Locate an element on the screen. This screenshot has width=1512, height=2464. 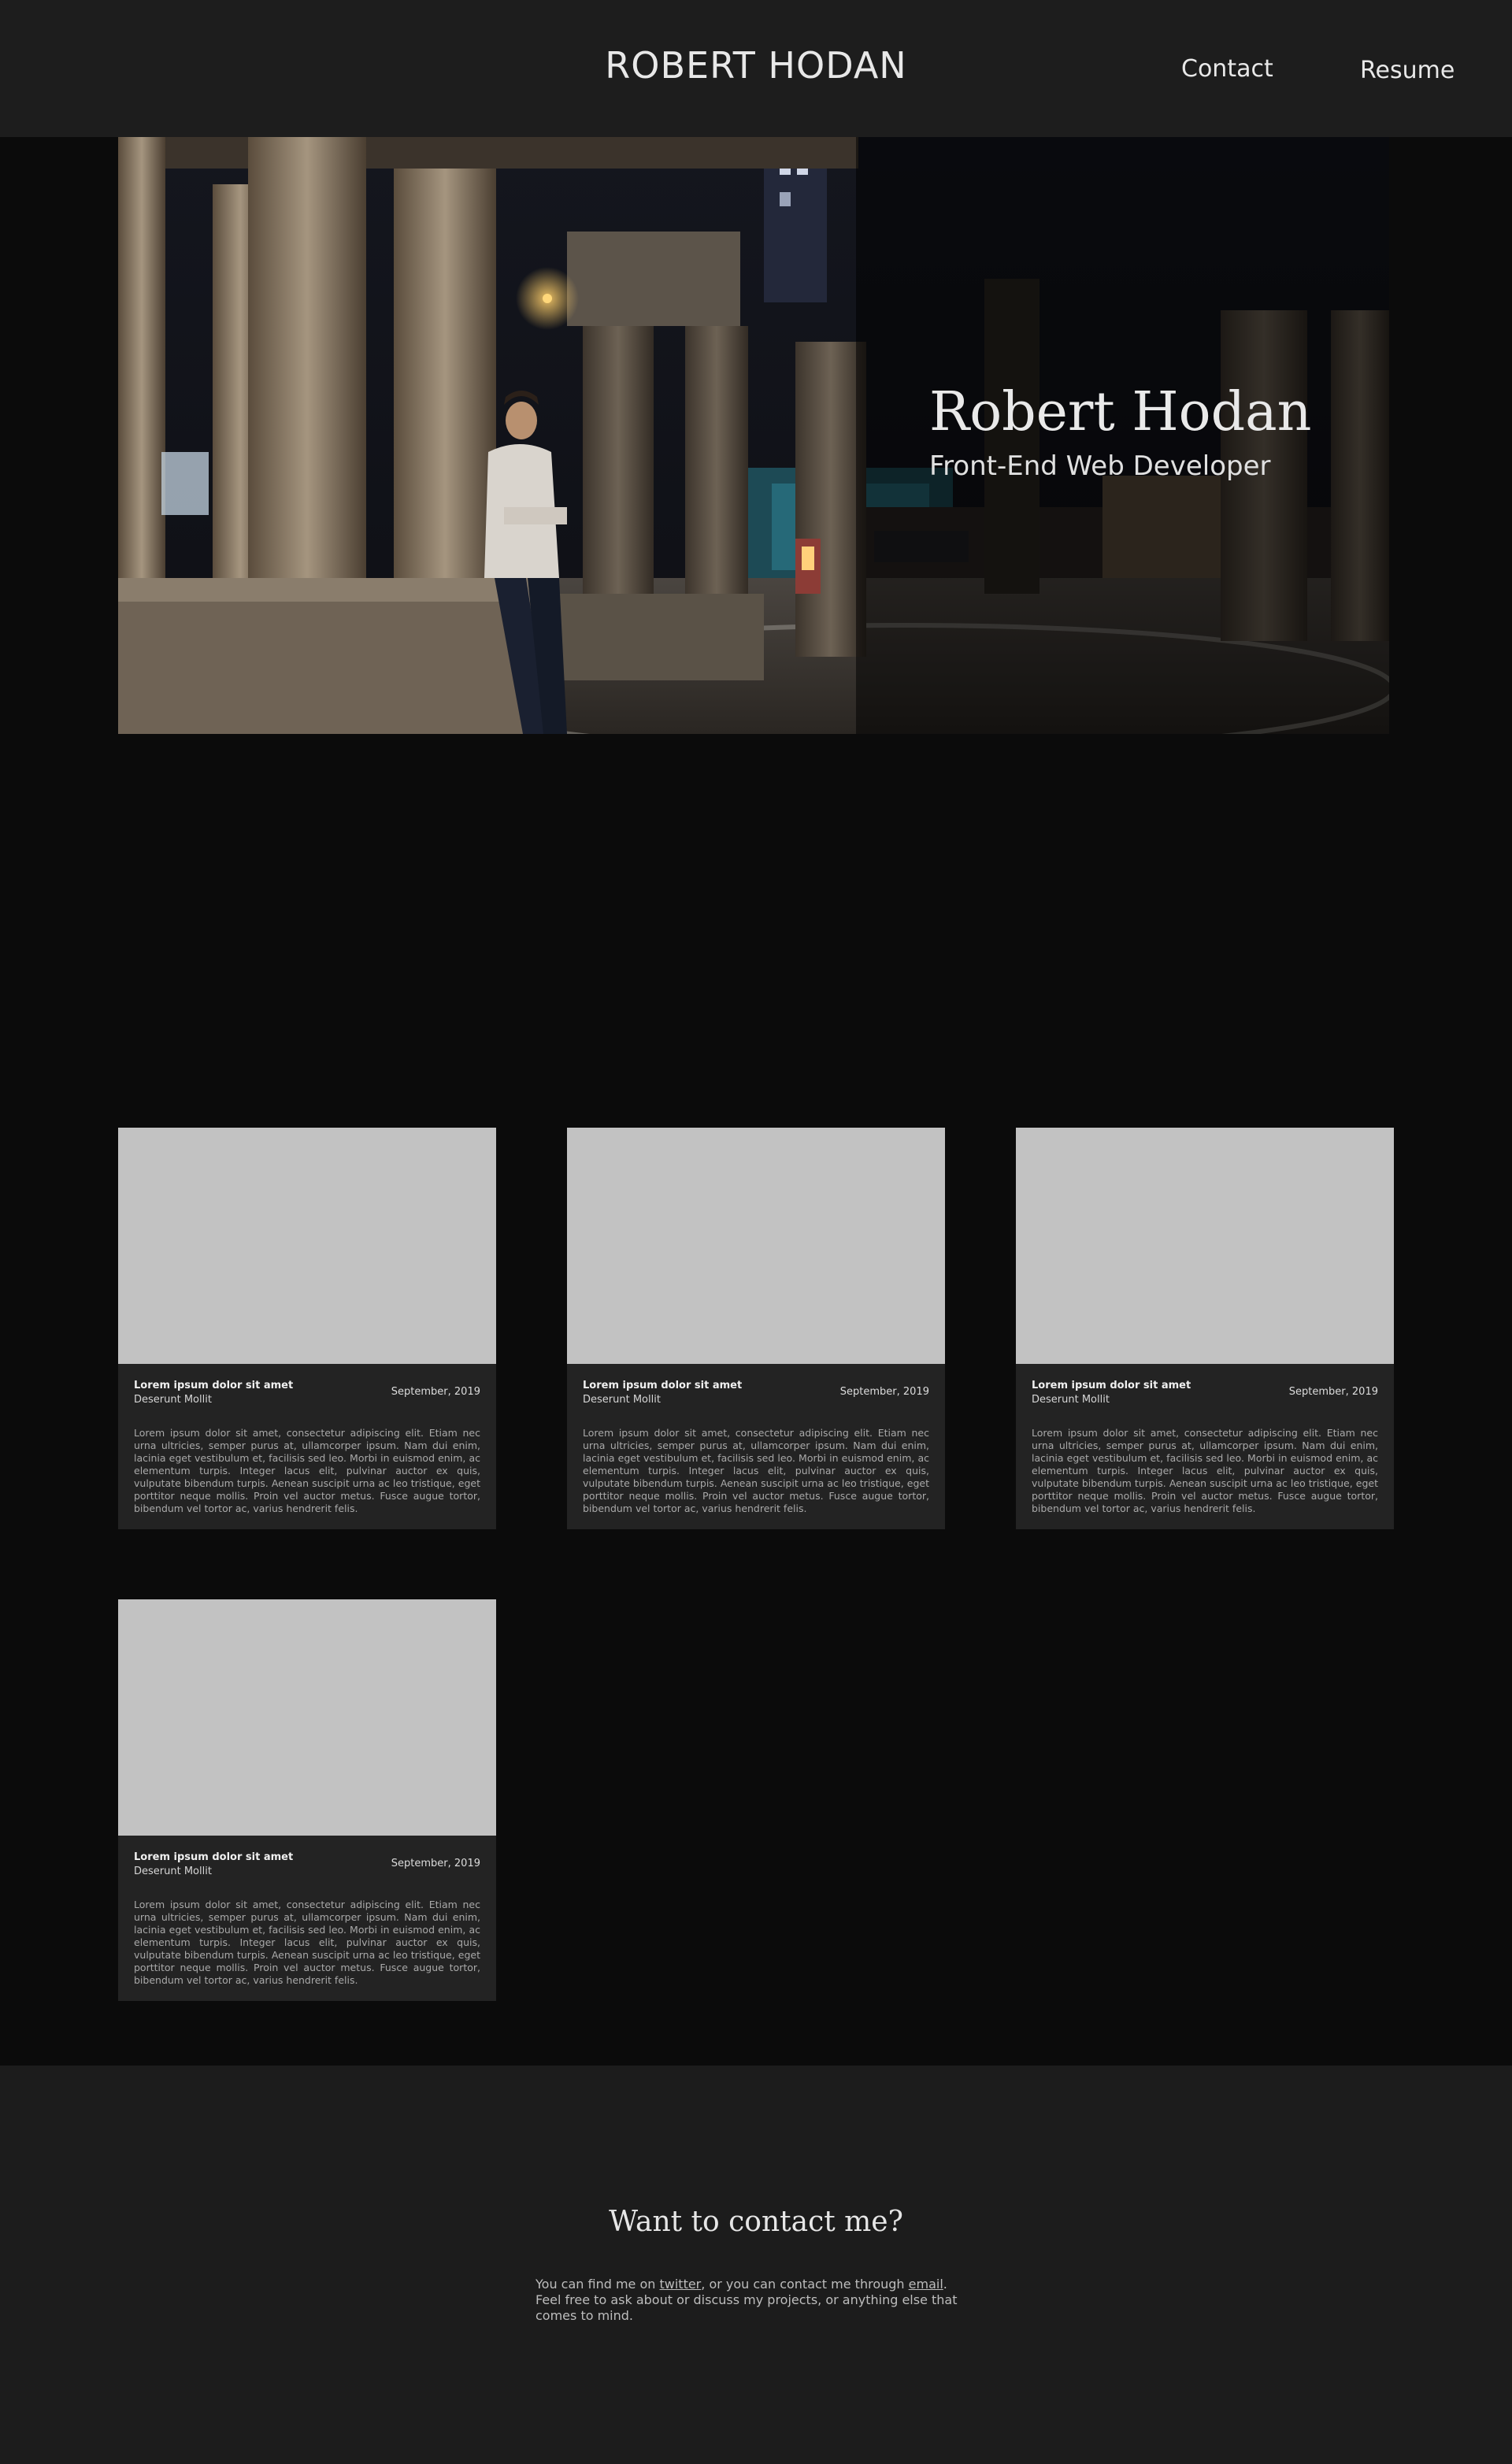
hero-role: Front-End Web Developer is located at coordinates (1100, 466).